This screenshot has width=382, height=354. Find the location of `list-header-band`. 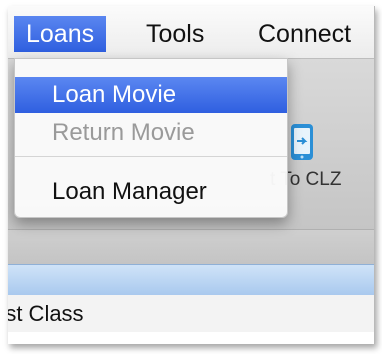

list-header-band is located at coordinates (191, 280).